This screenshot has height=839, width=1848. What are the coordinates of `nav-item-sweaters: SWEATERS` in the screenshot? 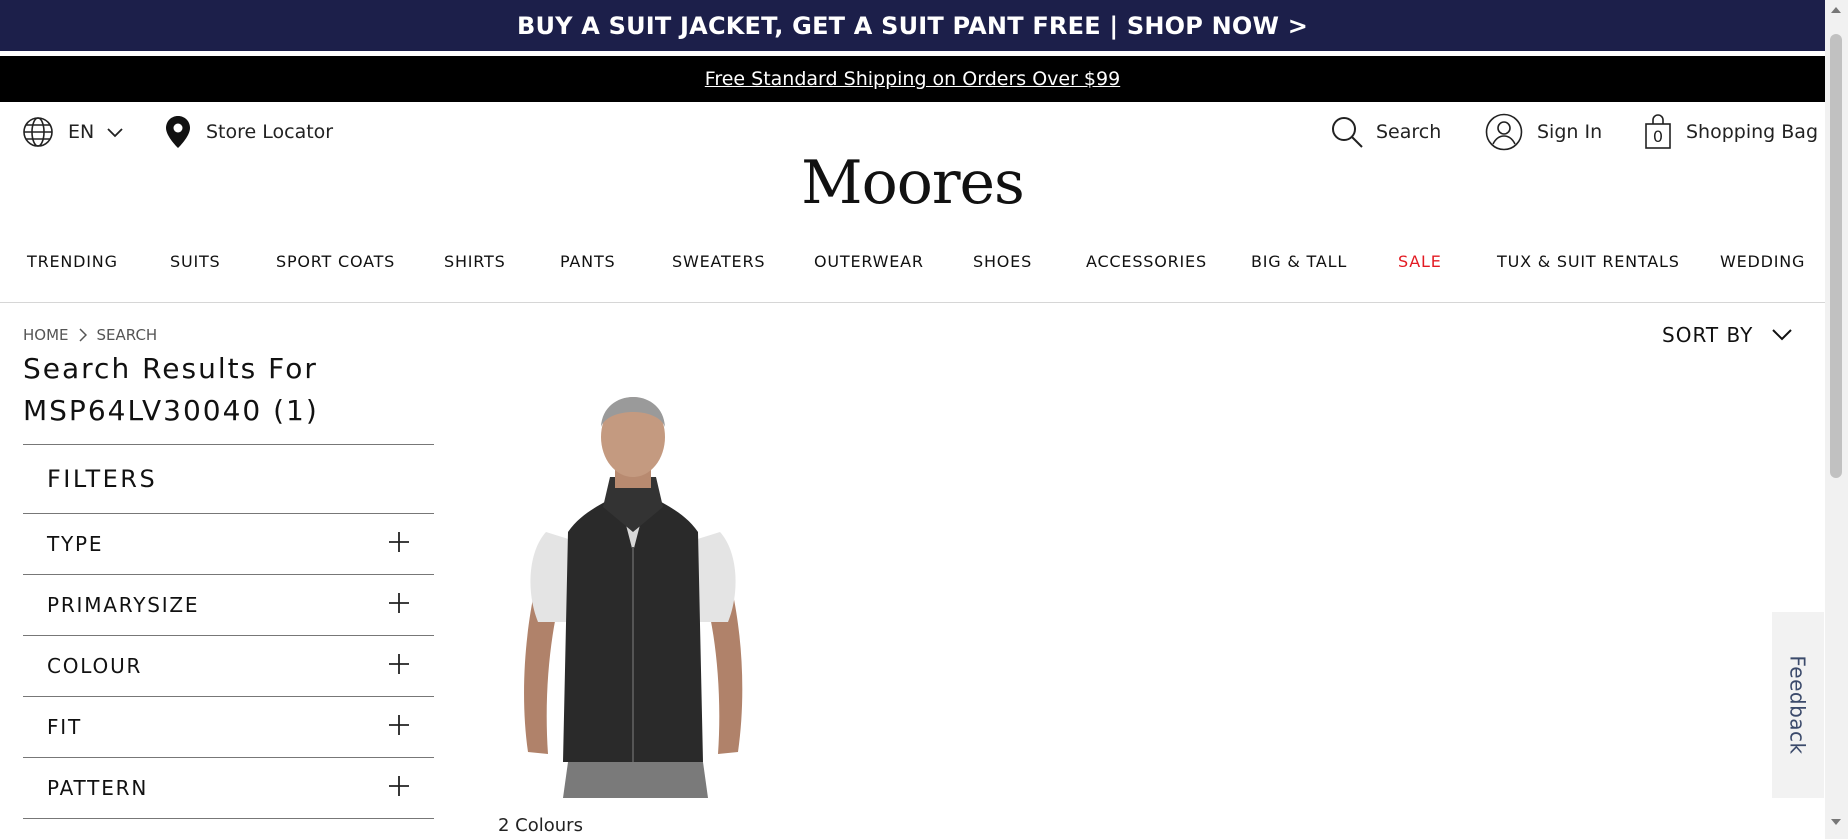 It's located at (718, 261).